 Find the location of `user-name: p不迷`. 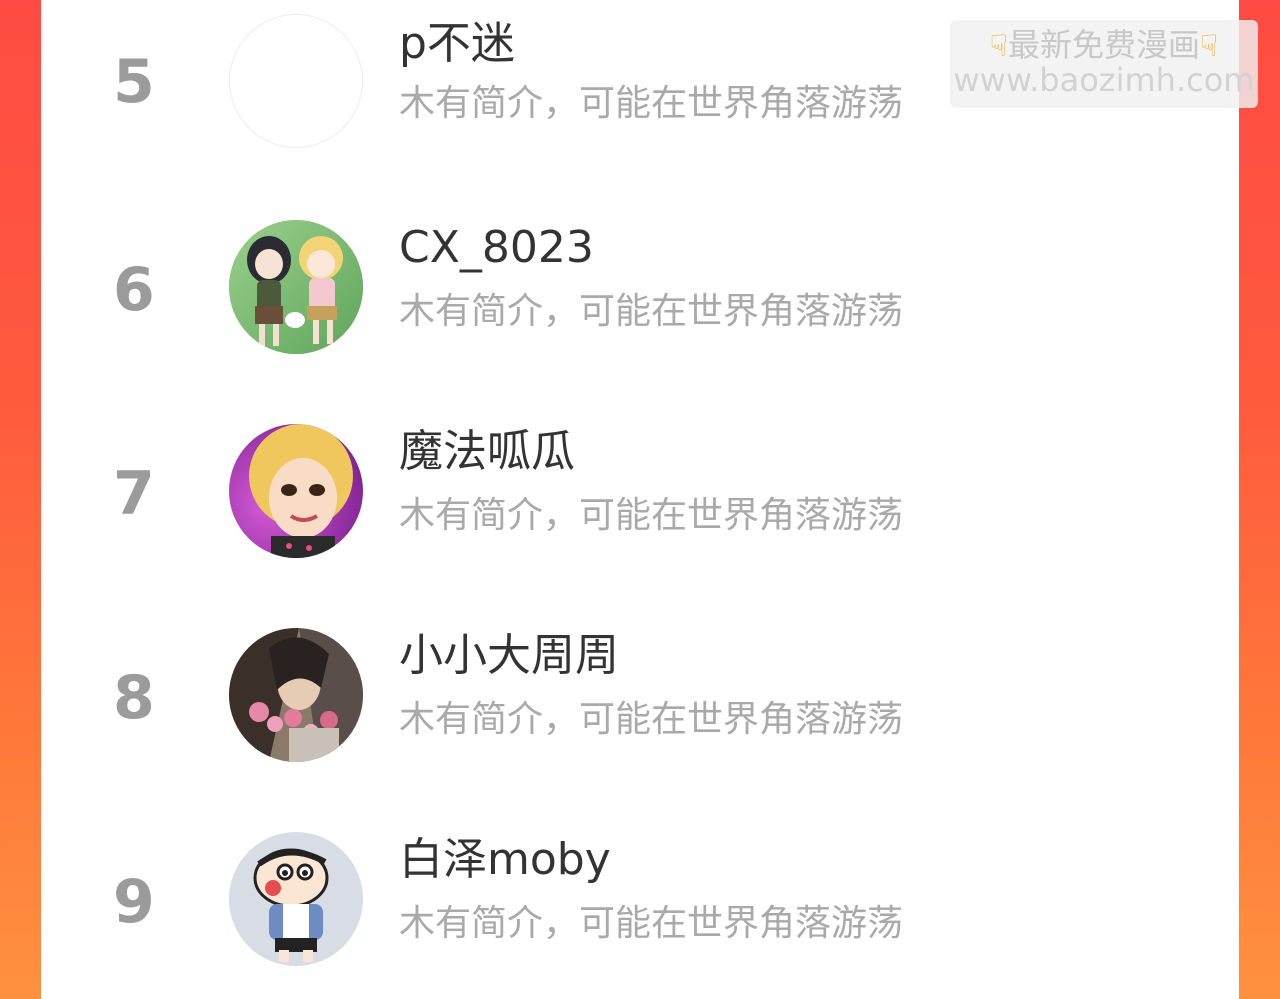

user-name: p不迷 is located at coordinates (457, 43).